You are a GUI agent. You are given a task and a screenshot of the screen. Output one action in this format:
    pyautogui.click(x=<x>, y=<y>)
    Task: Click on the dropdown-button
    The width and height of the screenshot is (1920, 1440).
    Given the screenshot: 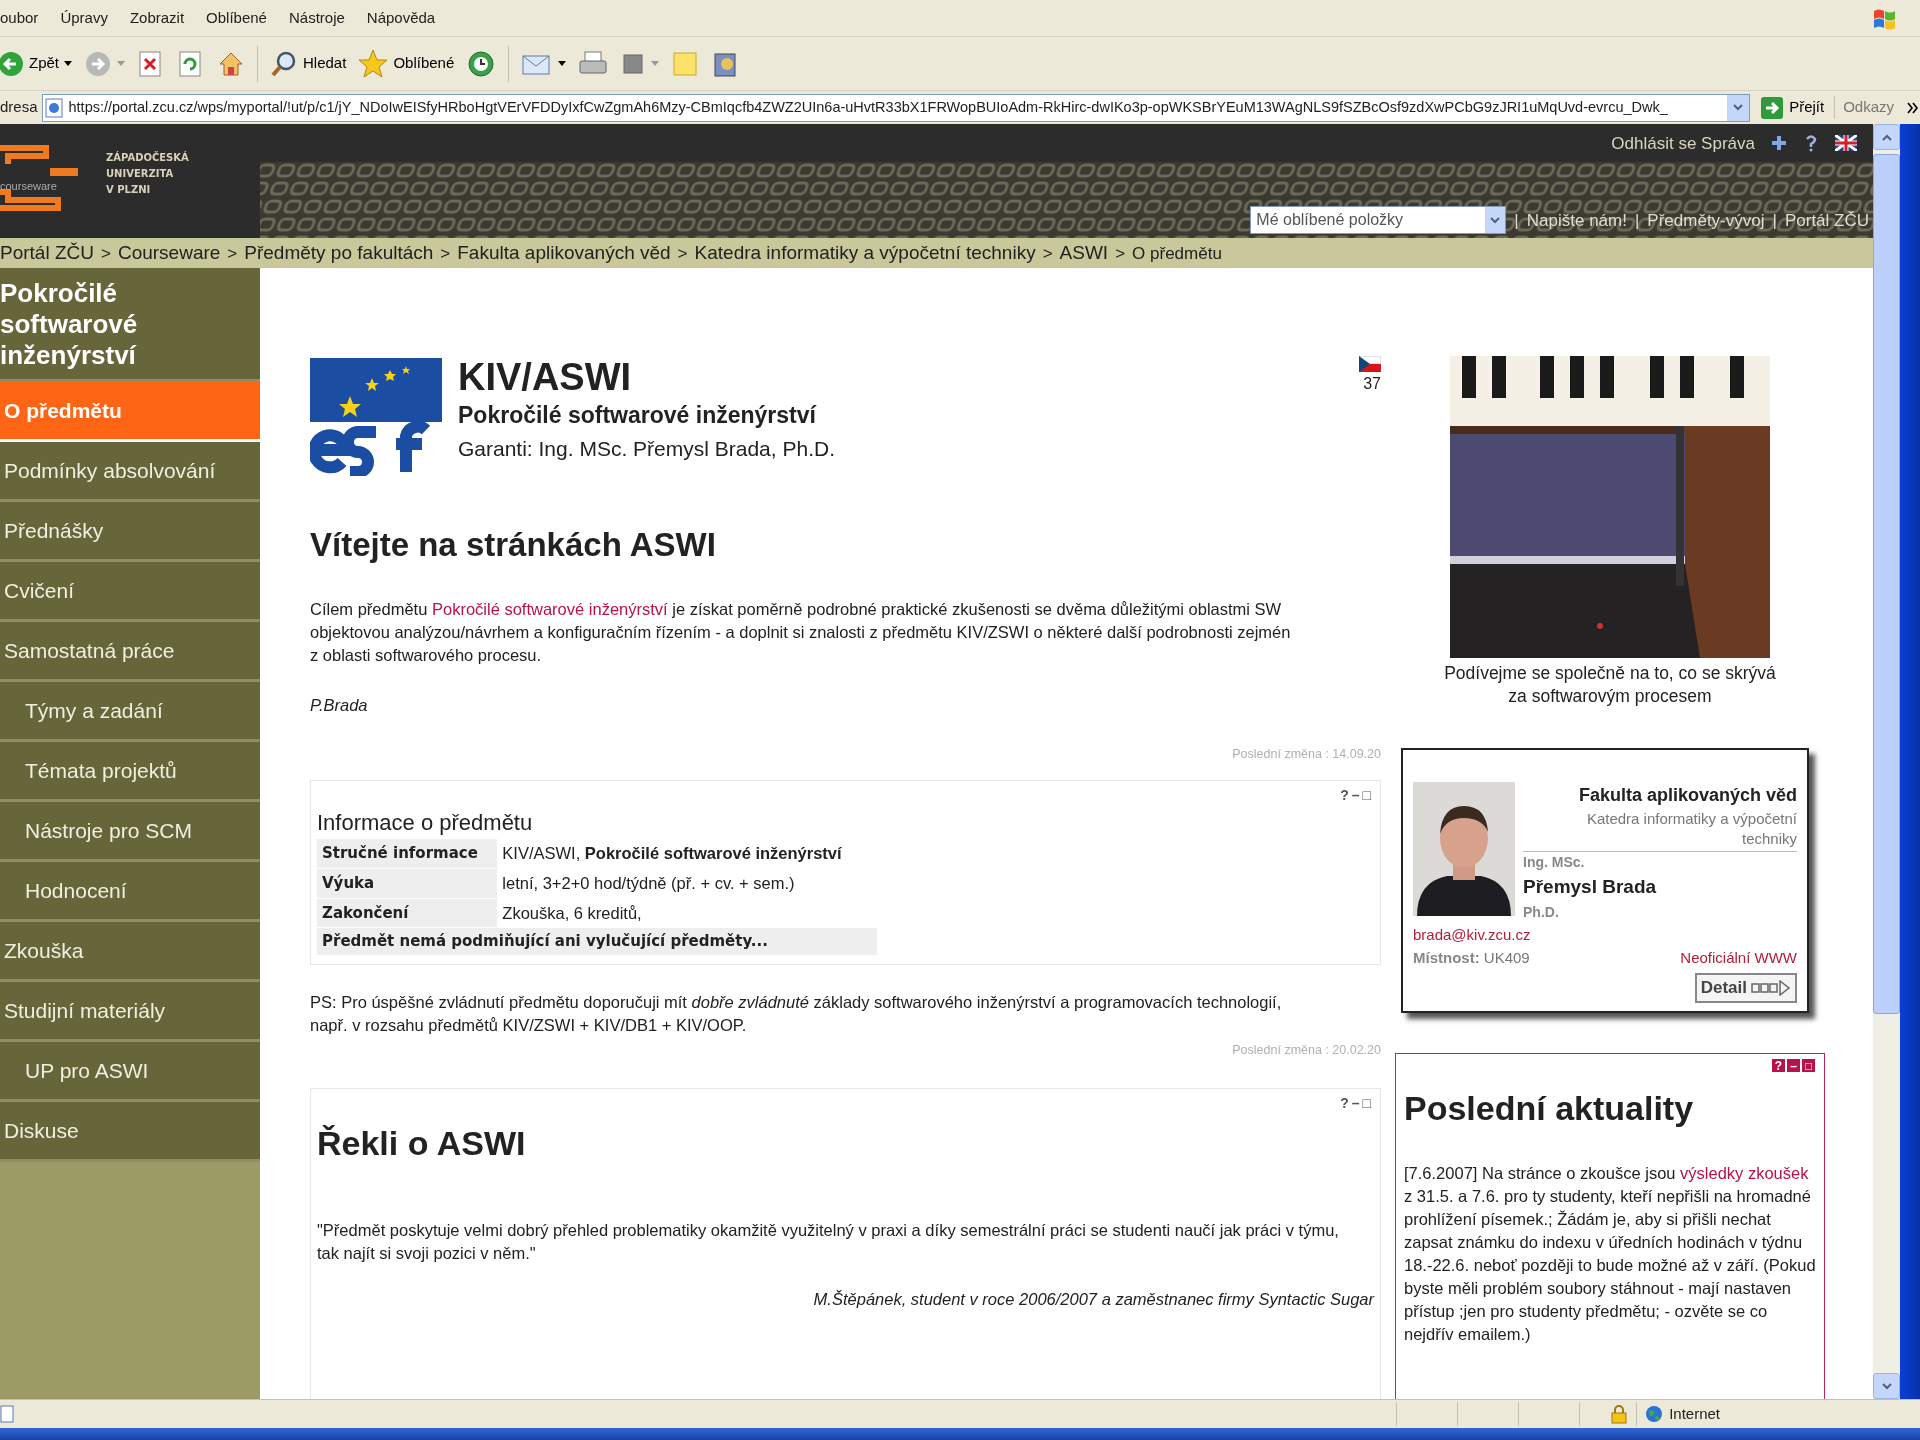 What is the action you would take?
    pyautogui.click(x=1738, y=107)
    